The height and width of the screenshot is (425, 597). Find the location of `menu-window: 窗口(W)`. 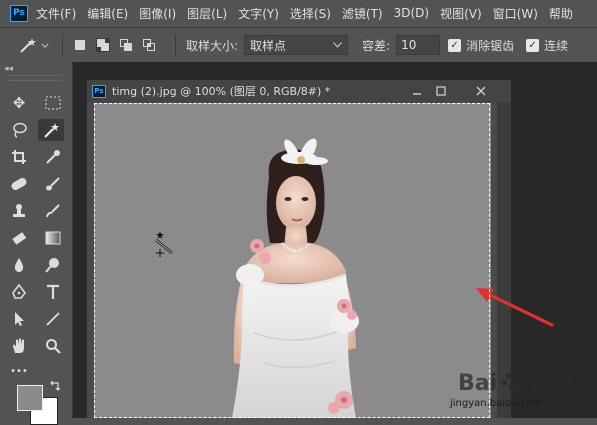

menu-window: 窗口(W) is located at coordinates (515, 13).